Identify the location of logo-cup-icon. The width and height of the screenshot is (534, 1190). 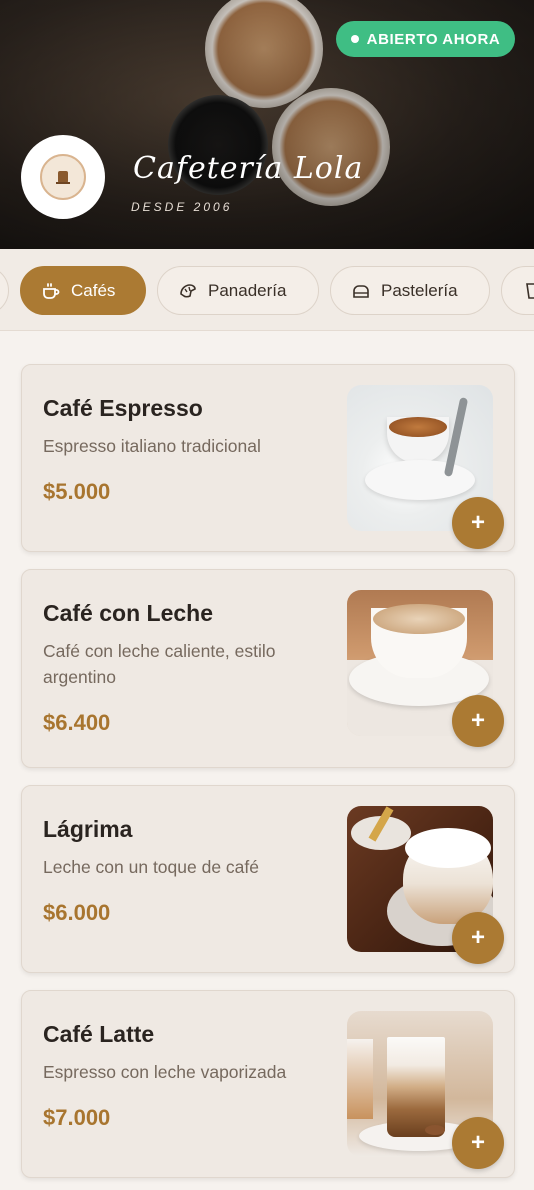
(63, 177).